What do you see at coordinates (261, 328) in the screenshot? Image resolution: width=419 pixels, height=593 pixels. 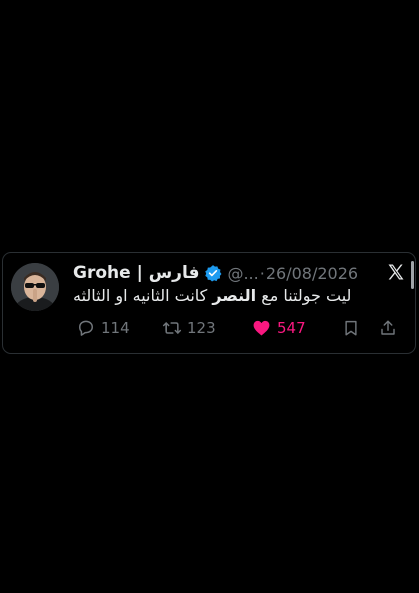 I see `heart-icon` at bounding box center [261, 328].